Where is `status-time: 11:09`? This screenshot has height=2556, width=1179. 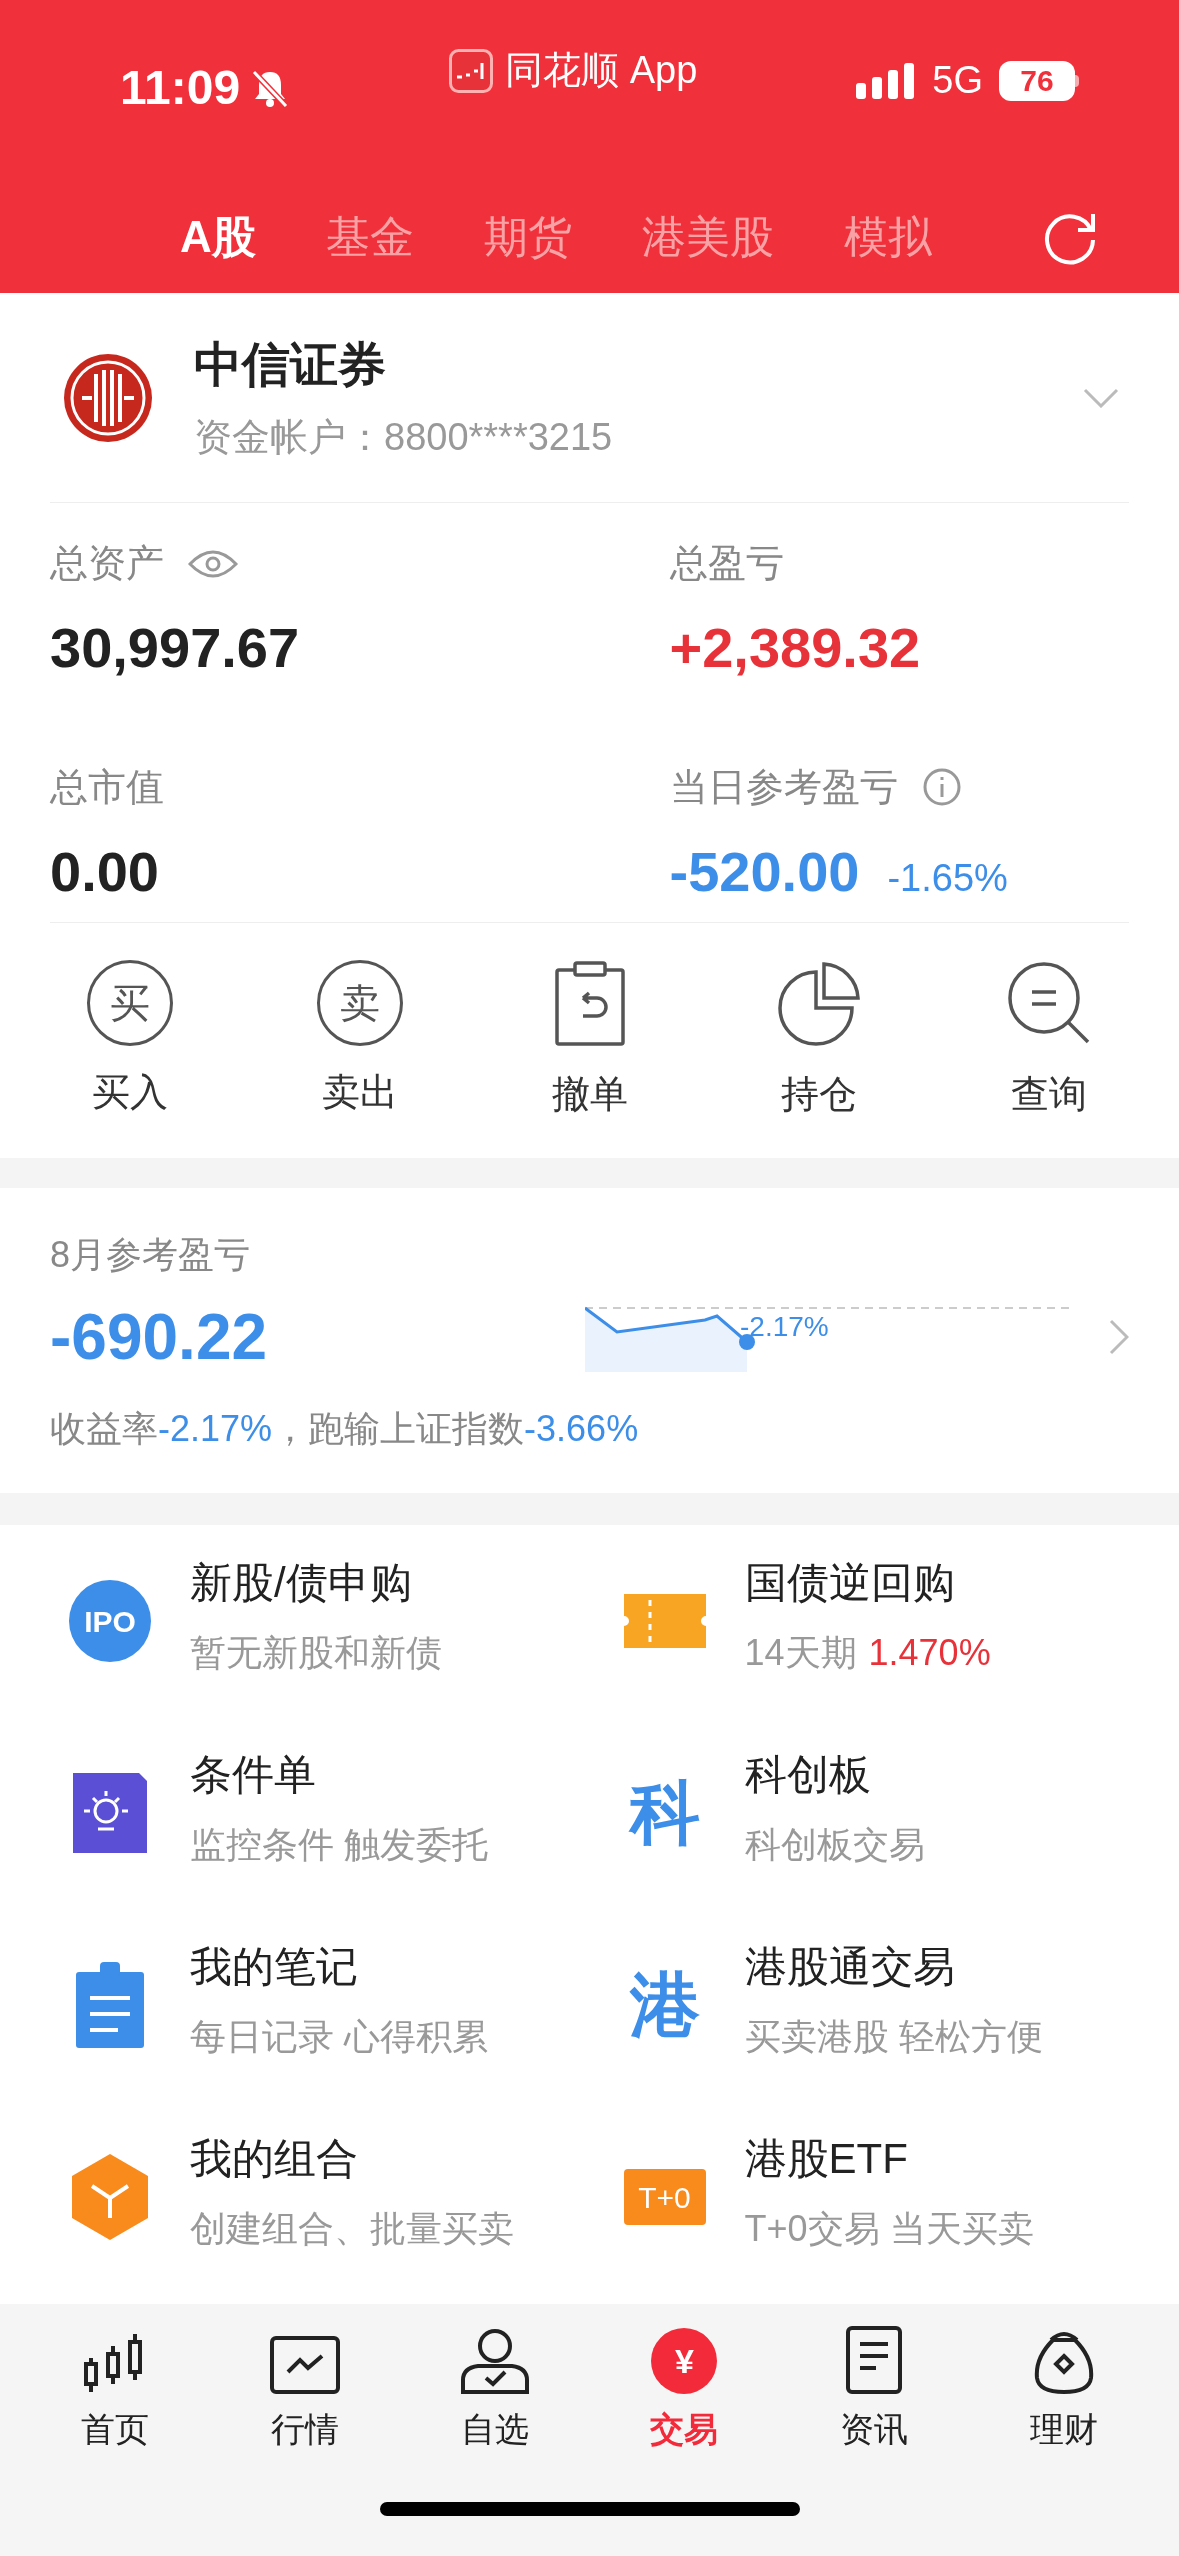 status-time: 11:09 is located at coordinates (180, 88).